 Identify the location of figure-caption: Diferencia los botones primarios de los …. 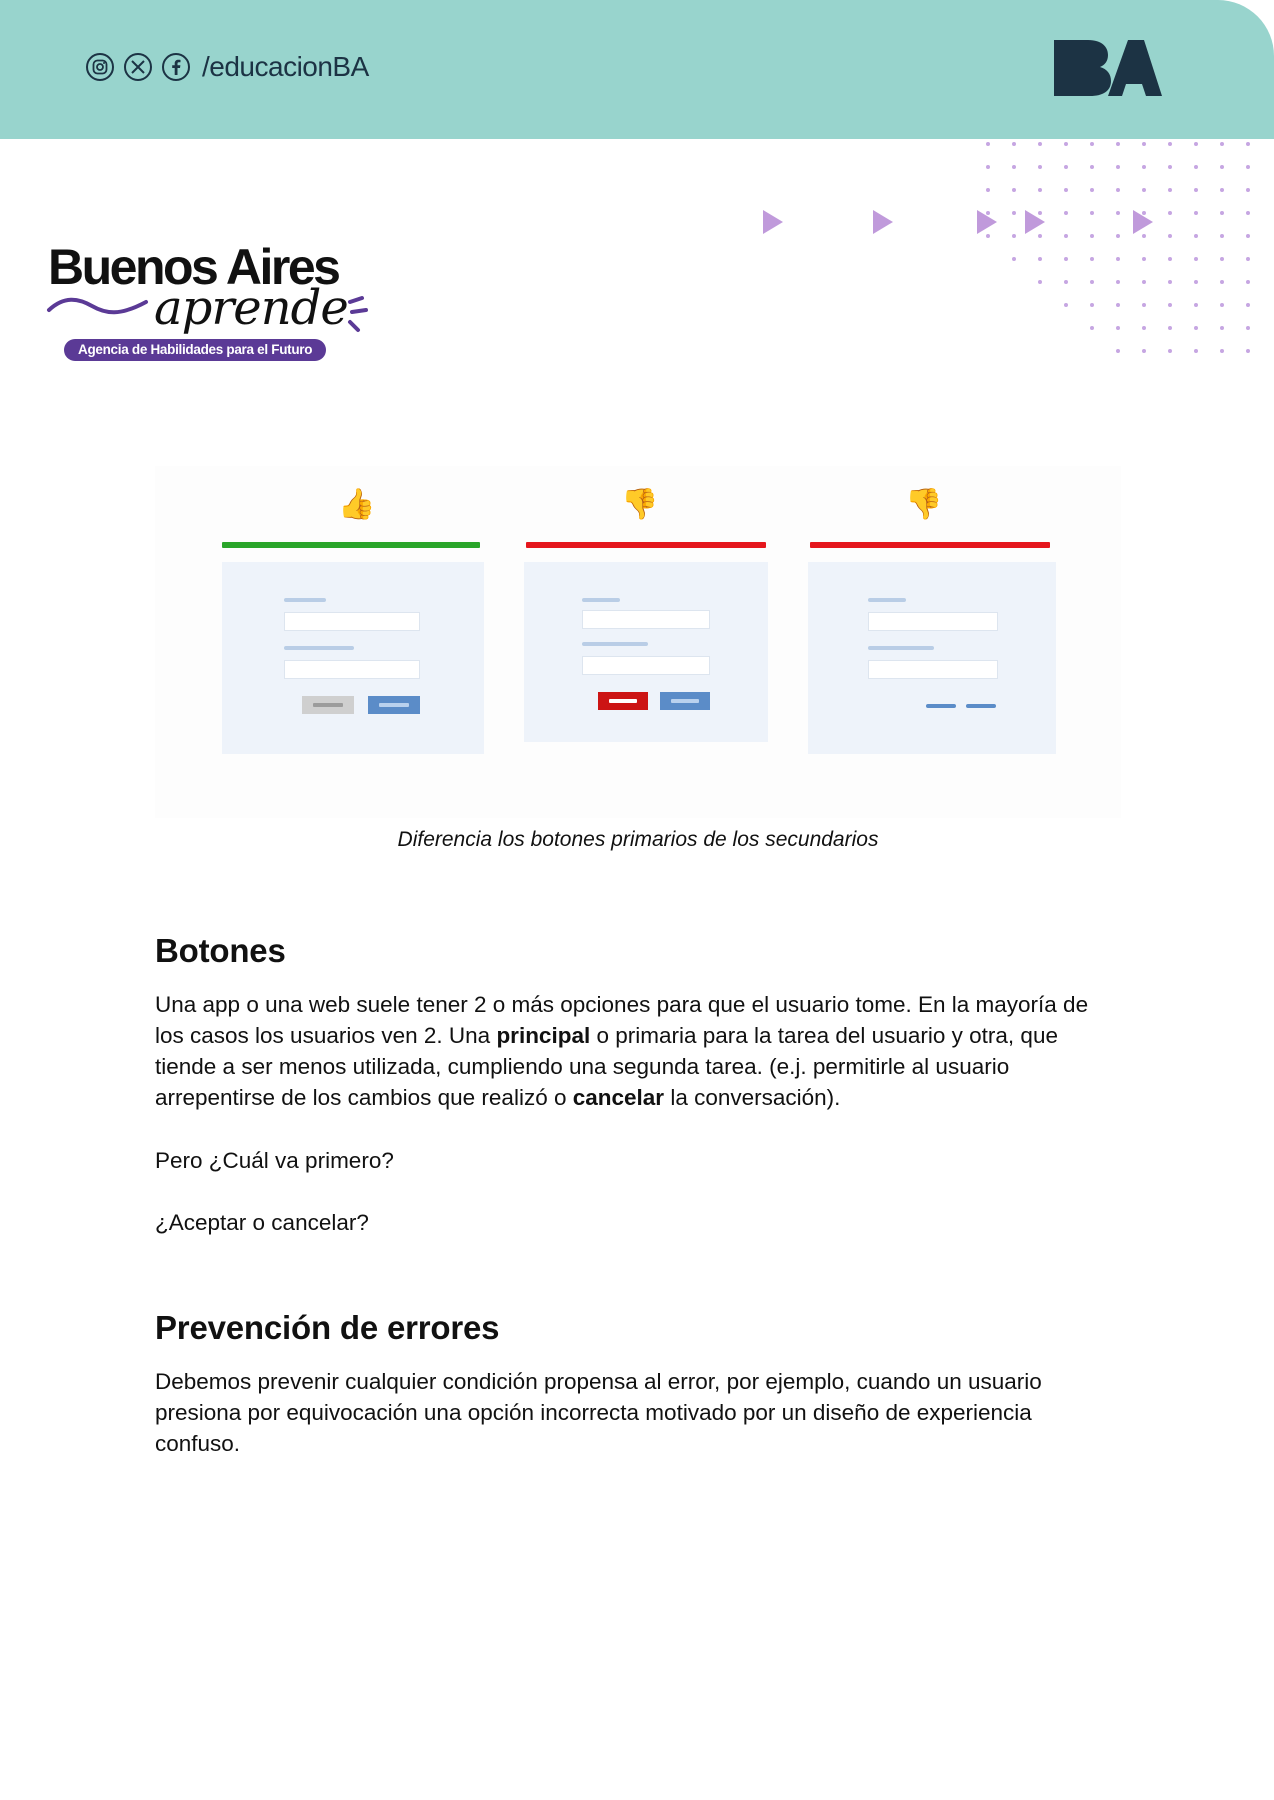
(638, 839).